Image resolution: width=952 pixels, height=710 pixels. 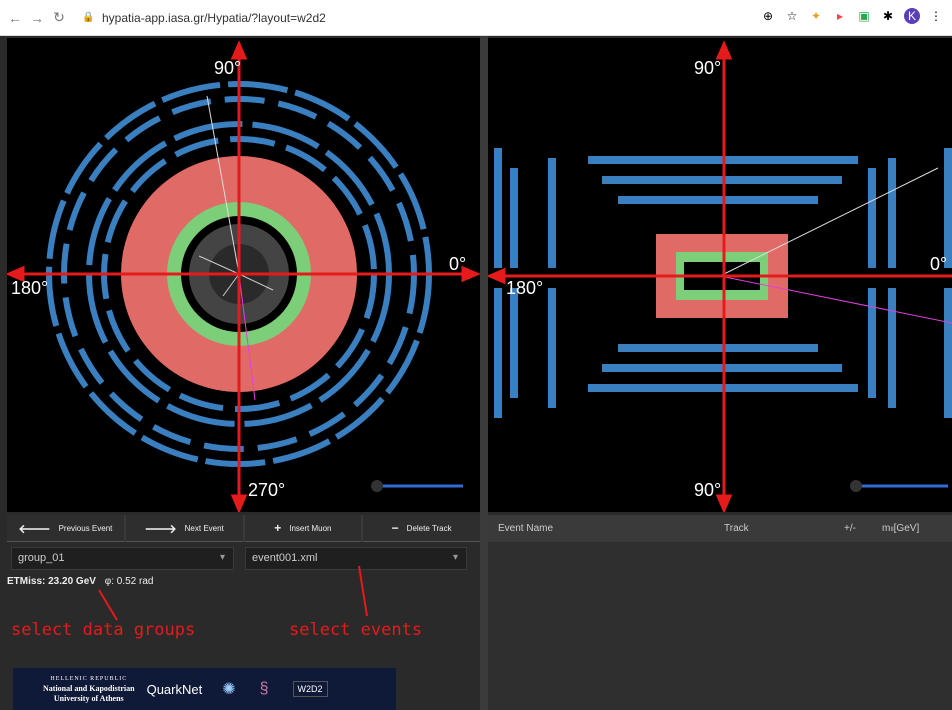 What do you see at coordinates (229, 689) in the screenshot?
I see `burst-logo-icon: ✺` at bounding box center [229, 689].